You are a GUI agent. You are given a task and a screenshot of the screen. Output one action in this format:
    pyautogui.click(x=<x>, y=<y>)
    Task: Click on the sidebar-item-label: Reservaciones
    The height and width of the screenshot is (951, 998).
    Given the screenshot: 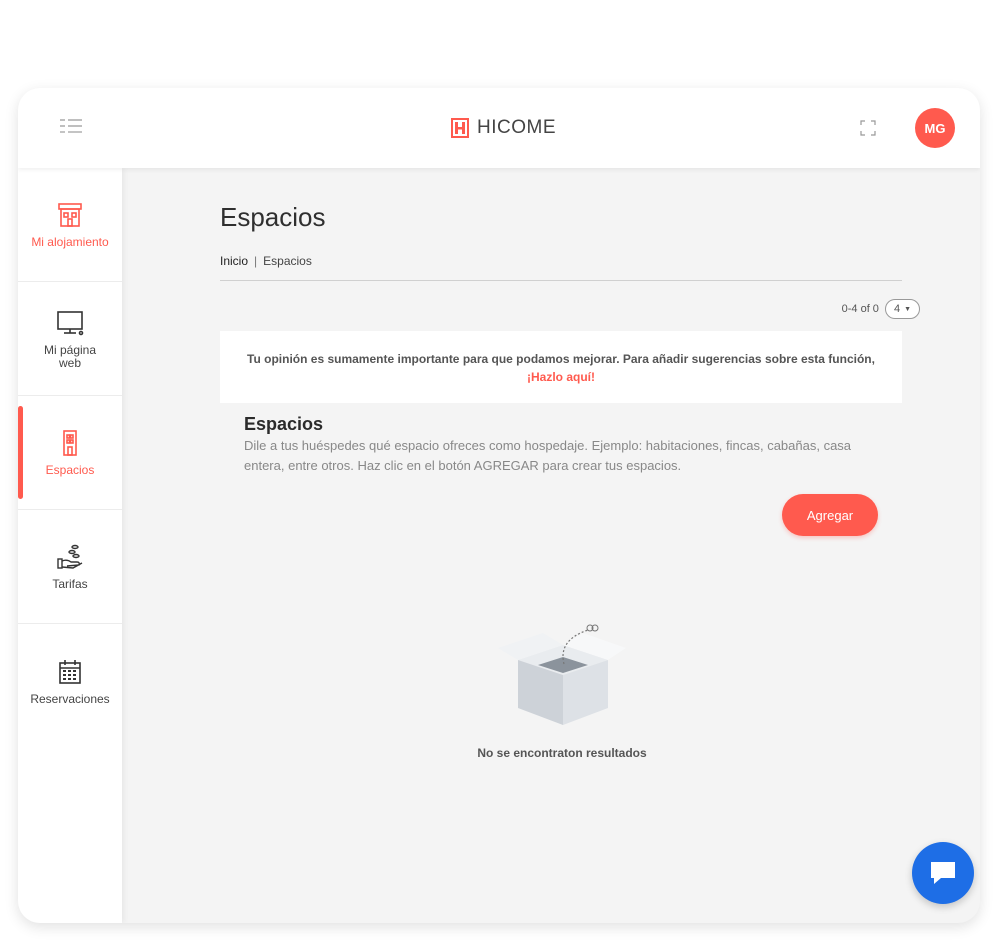 What is the action you would take?
    pyautogui.click(x=70, y=698)
    